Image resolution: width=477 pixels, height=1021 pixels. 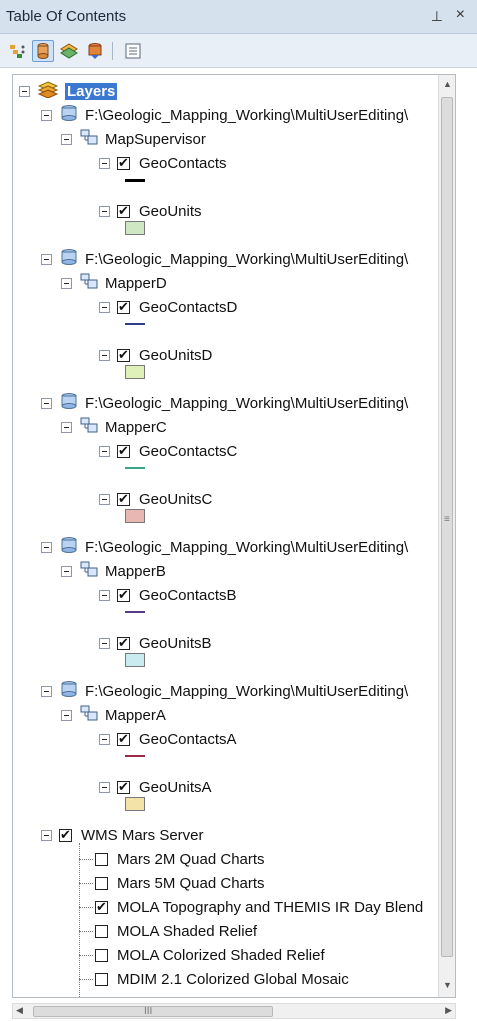 I want to click on vertical-scrollbar: ▲ ≡ ▼, so click(x=446, y=536).